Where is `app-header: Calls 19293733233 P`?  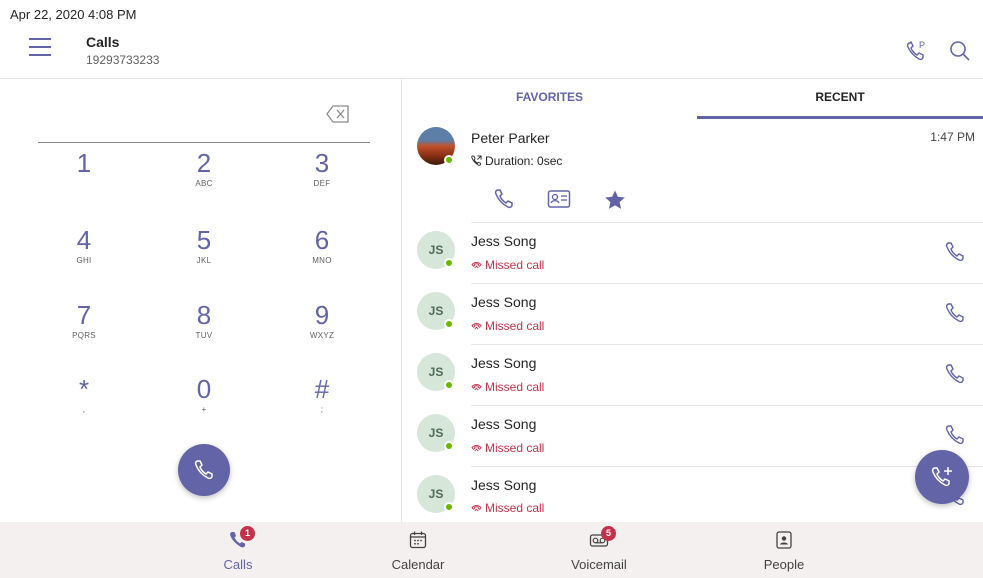 app-header: Calls 19293733233 P is located at coordinates (491, 52).